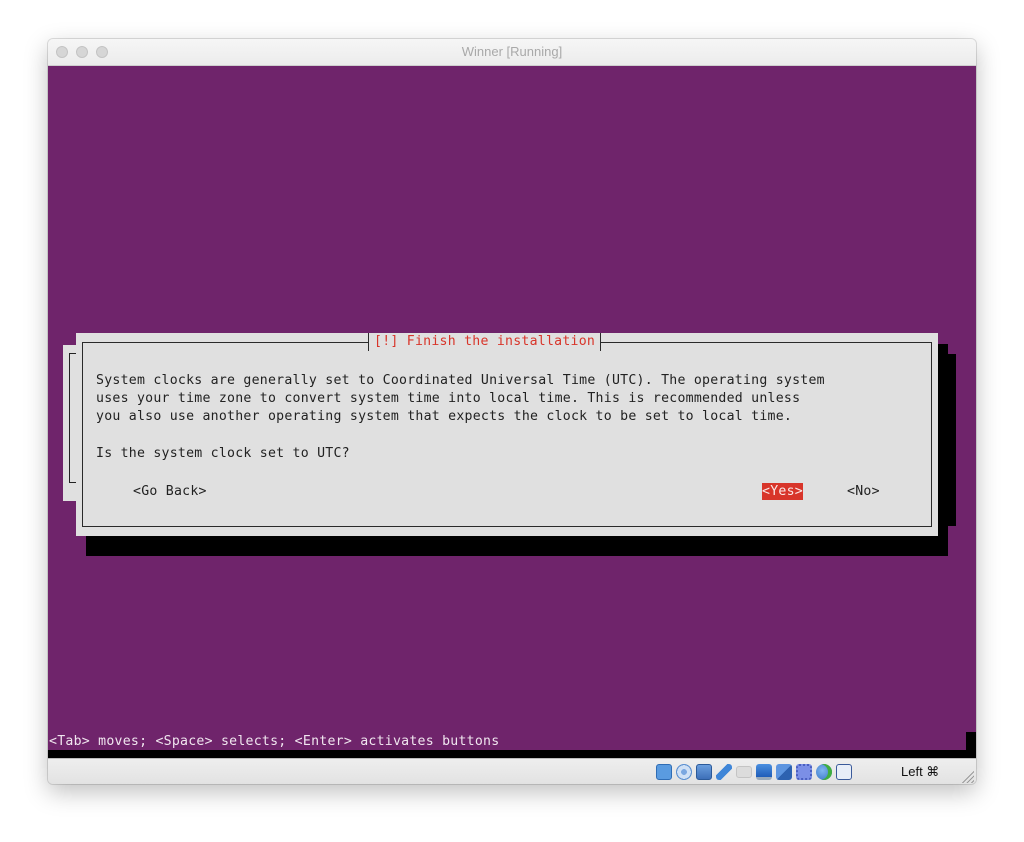  What do you see at coordinates (971, 742) in the screenshot?
I see `console-cursor-block` at bounding box center [971, 742].